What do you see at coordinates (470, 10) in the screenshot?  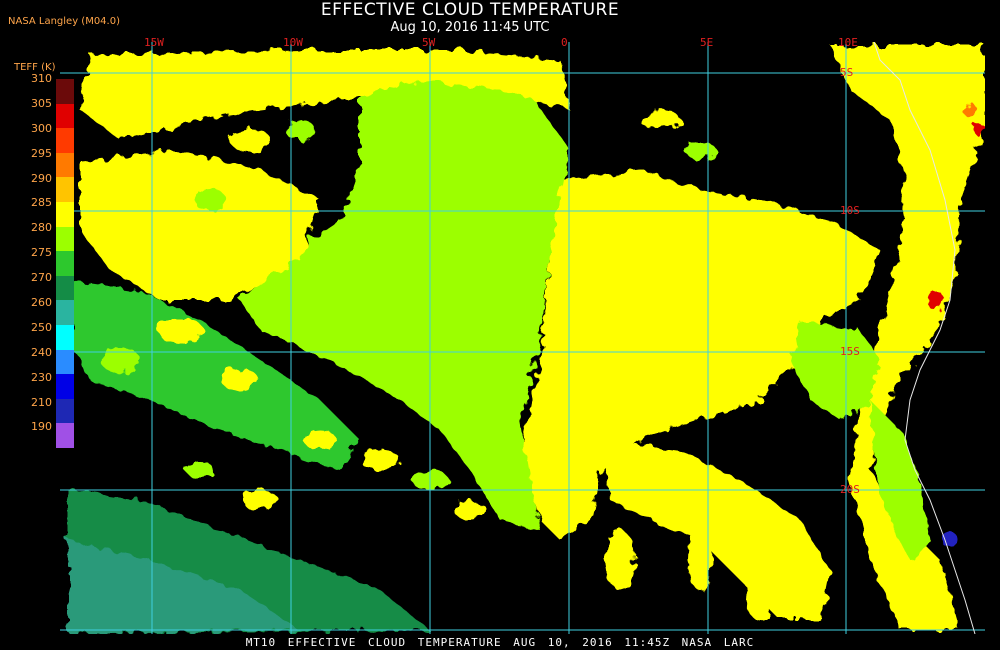 I see `map-title: EFFECTIVE CLOUD TEMPERATURE` at bounding box center [470, 10].